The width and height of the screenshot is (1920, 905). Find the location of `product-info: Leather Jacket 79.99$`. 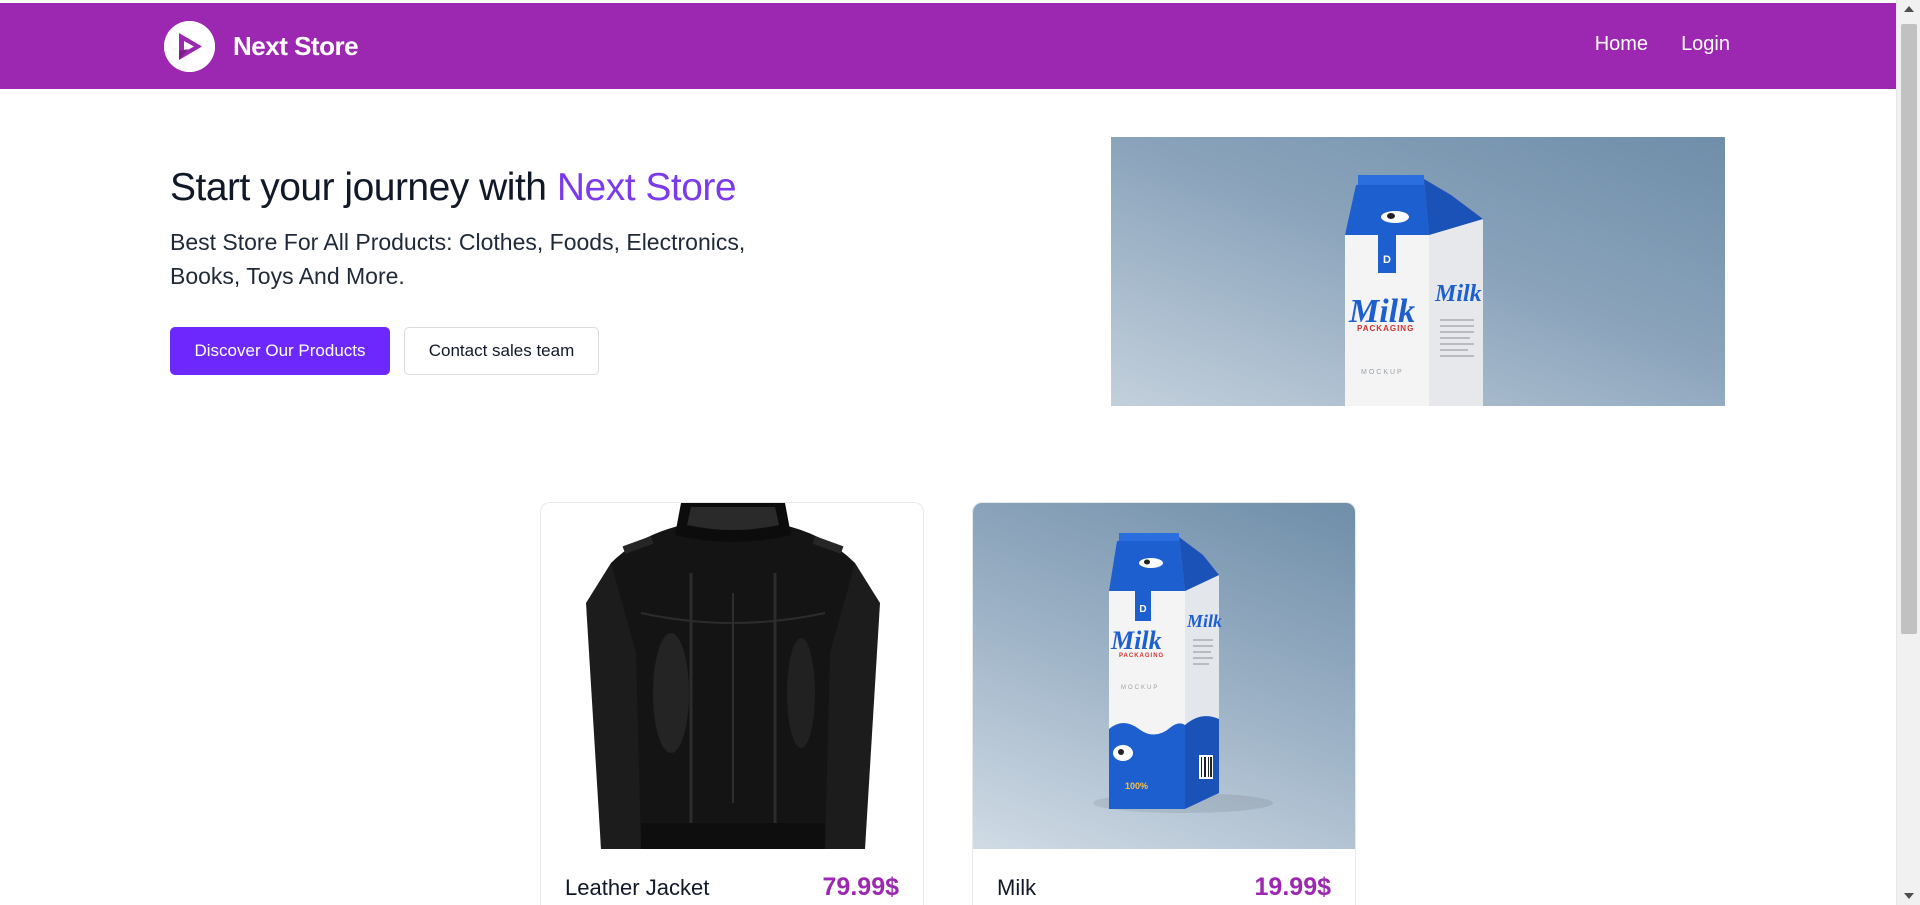

product-info: Leather Jacket 79.99$ is located at coordinates (732, 887).